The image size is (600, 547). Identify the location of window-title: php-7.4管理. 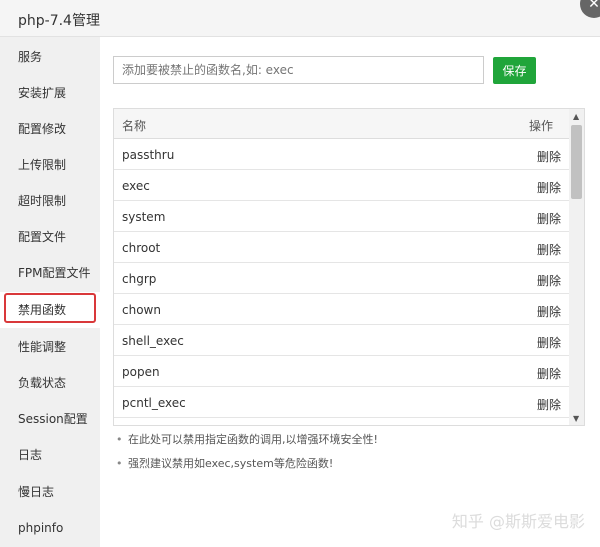
(59, 21).